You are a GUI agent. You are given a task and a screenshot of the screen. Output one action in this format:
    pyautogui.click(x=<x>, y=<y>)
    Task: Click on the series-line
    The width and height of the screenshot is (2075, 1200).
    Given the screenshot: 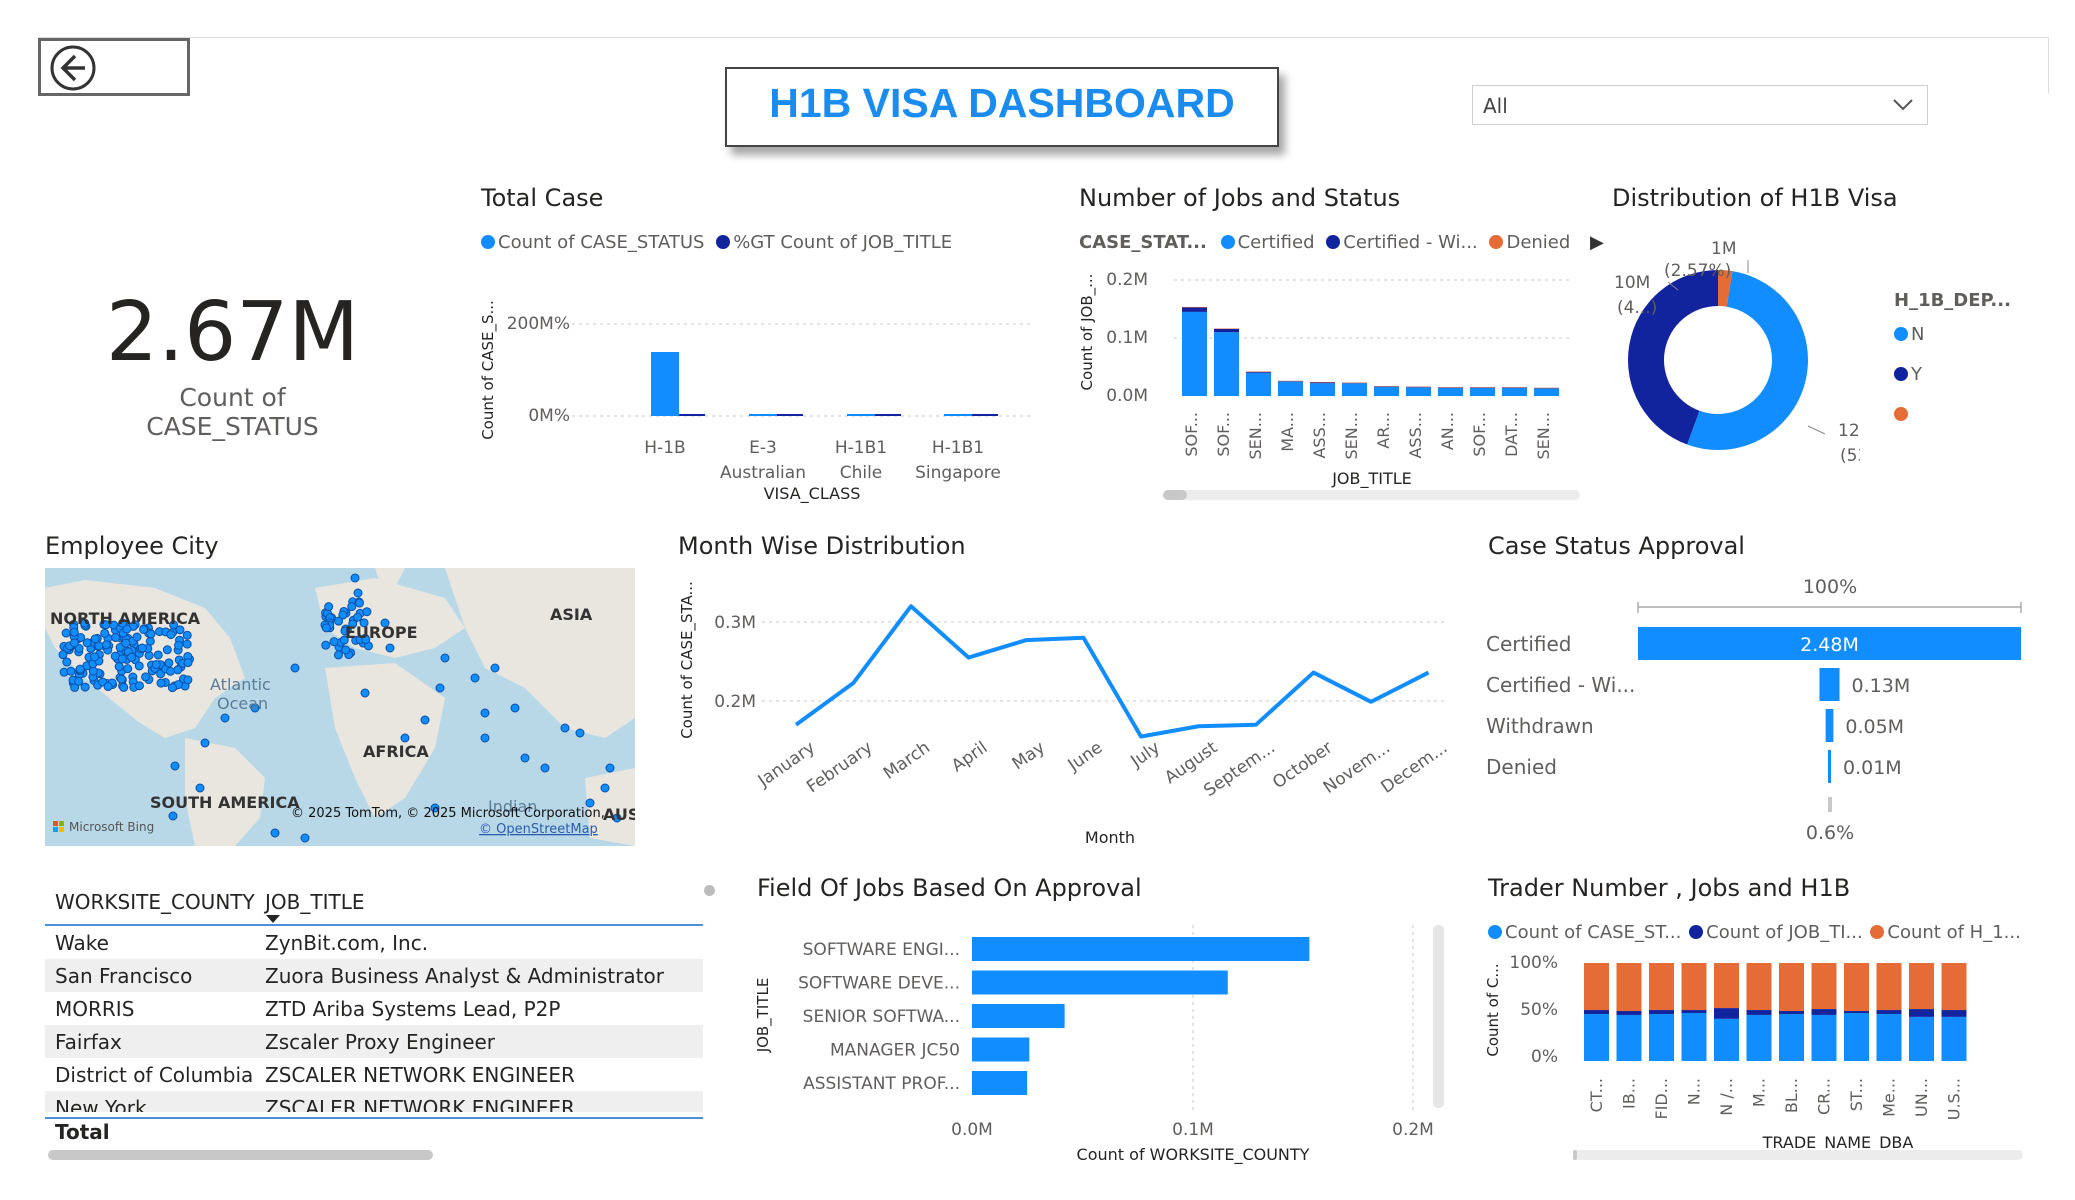 What is the action you would take?
    pyautogui.click(x=1112, y=671)
    